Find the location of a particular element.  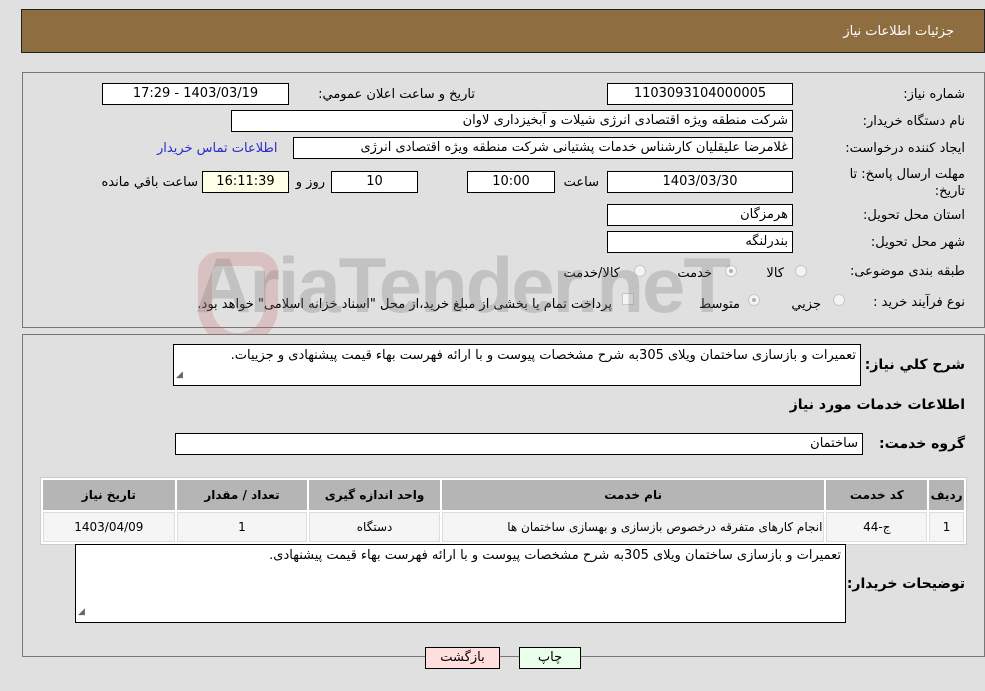

announce-datetime-field: 1403/03/19 - 17:29 is located at coordinates (195, 94).